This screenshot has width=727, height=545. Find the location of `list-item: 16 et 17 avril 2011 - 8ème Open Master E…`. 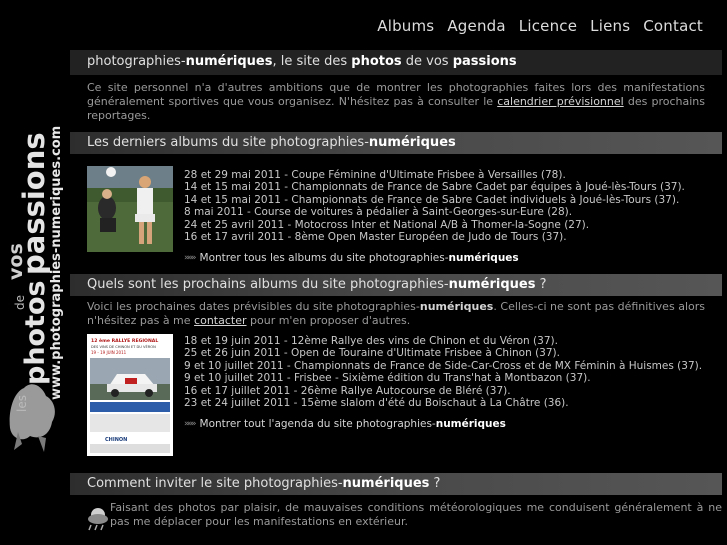

list-item: 16 et 17 avril 2011 - 8ème Open Master E… is located at coordinates (434, 237).